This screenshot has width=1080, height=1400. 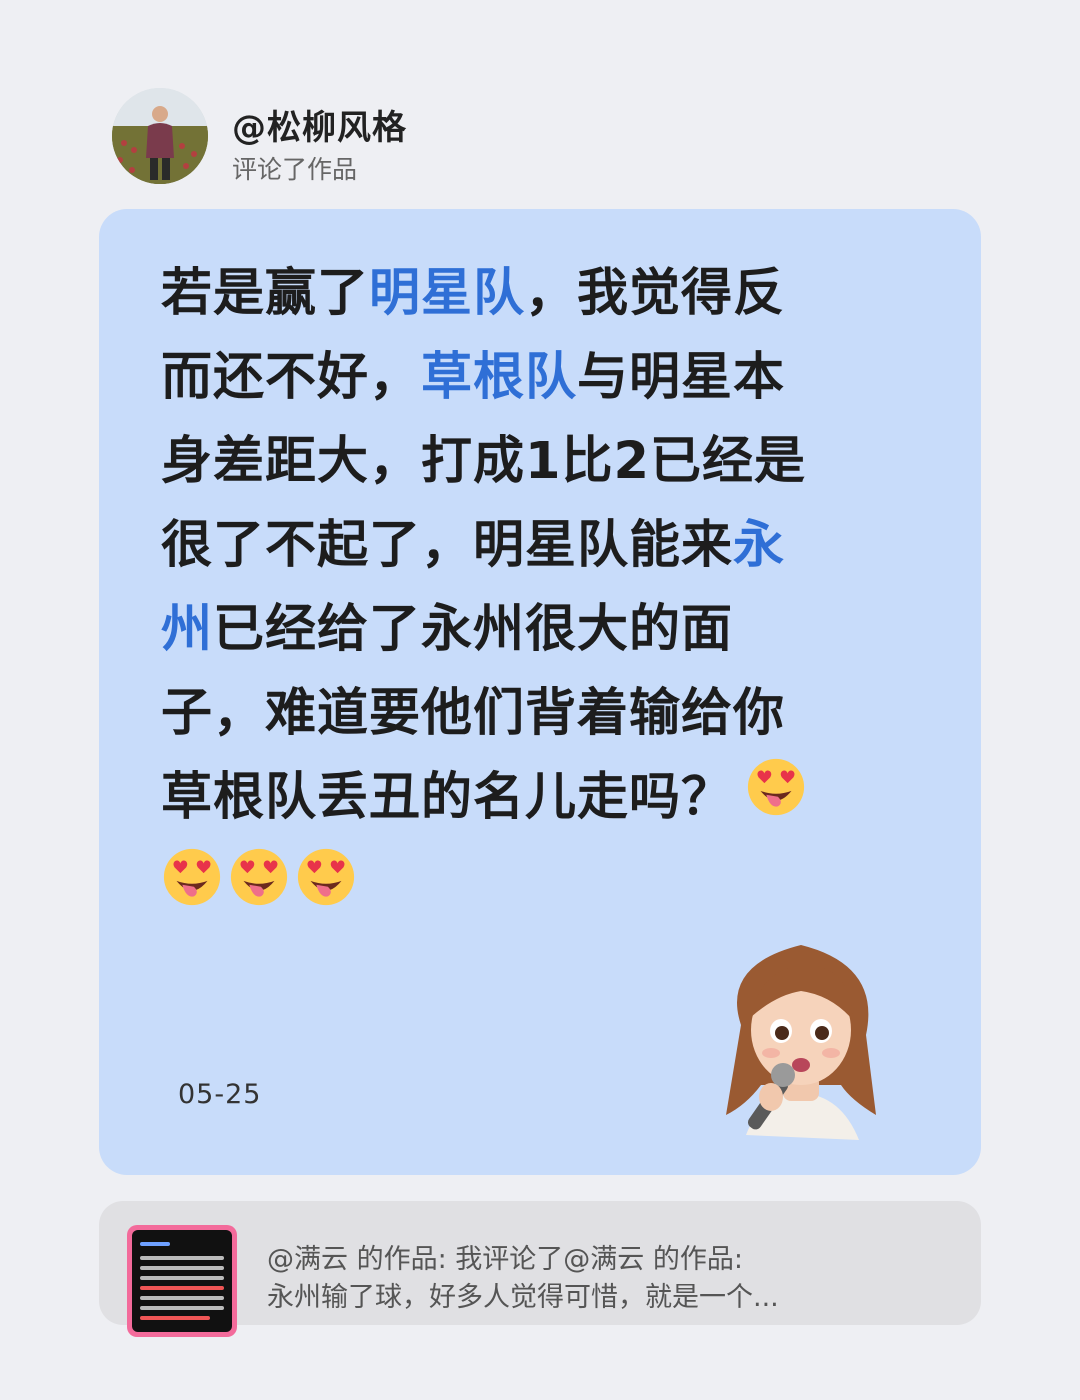 I want to click on comment-segment: 身差距大，打成1比2已经是, so click(x=483, y=461).